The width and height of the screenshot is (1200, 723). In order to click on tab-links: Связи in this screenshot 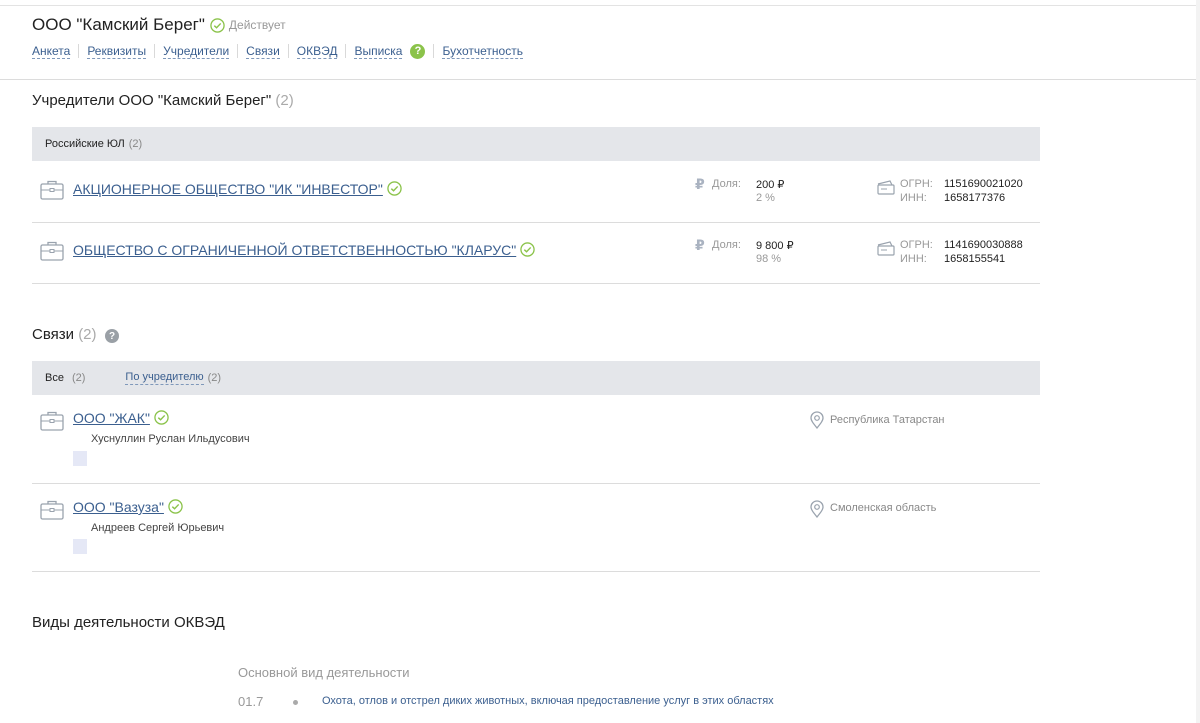, I will do `click(263, 51)`.